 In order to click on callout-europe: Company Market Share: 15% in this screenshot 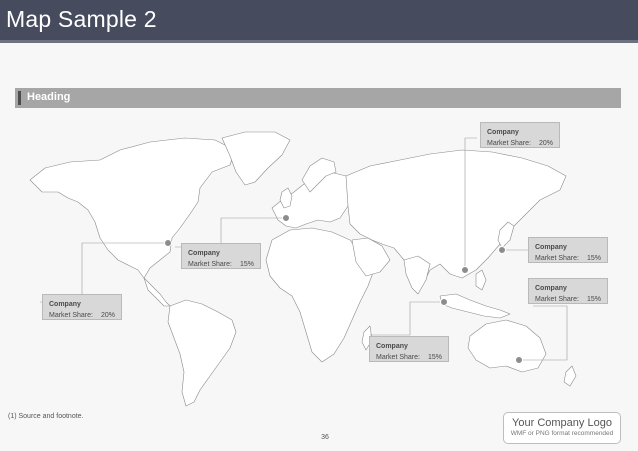, I will do `click(221, 256)`.